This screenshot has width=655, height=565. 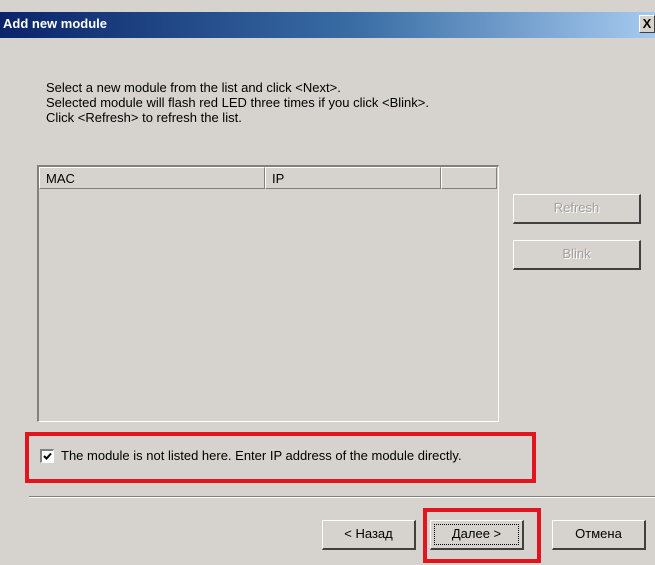 I want to click on window-title: Add new module, so click(x=55, y=23).